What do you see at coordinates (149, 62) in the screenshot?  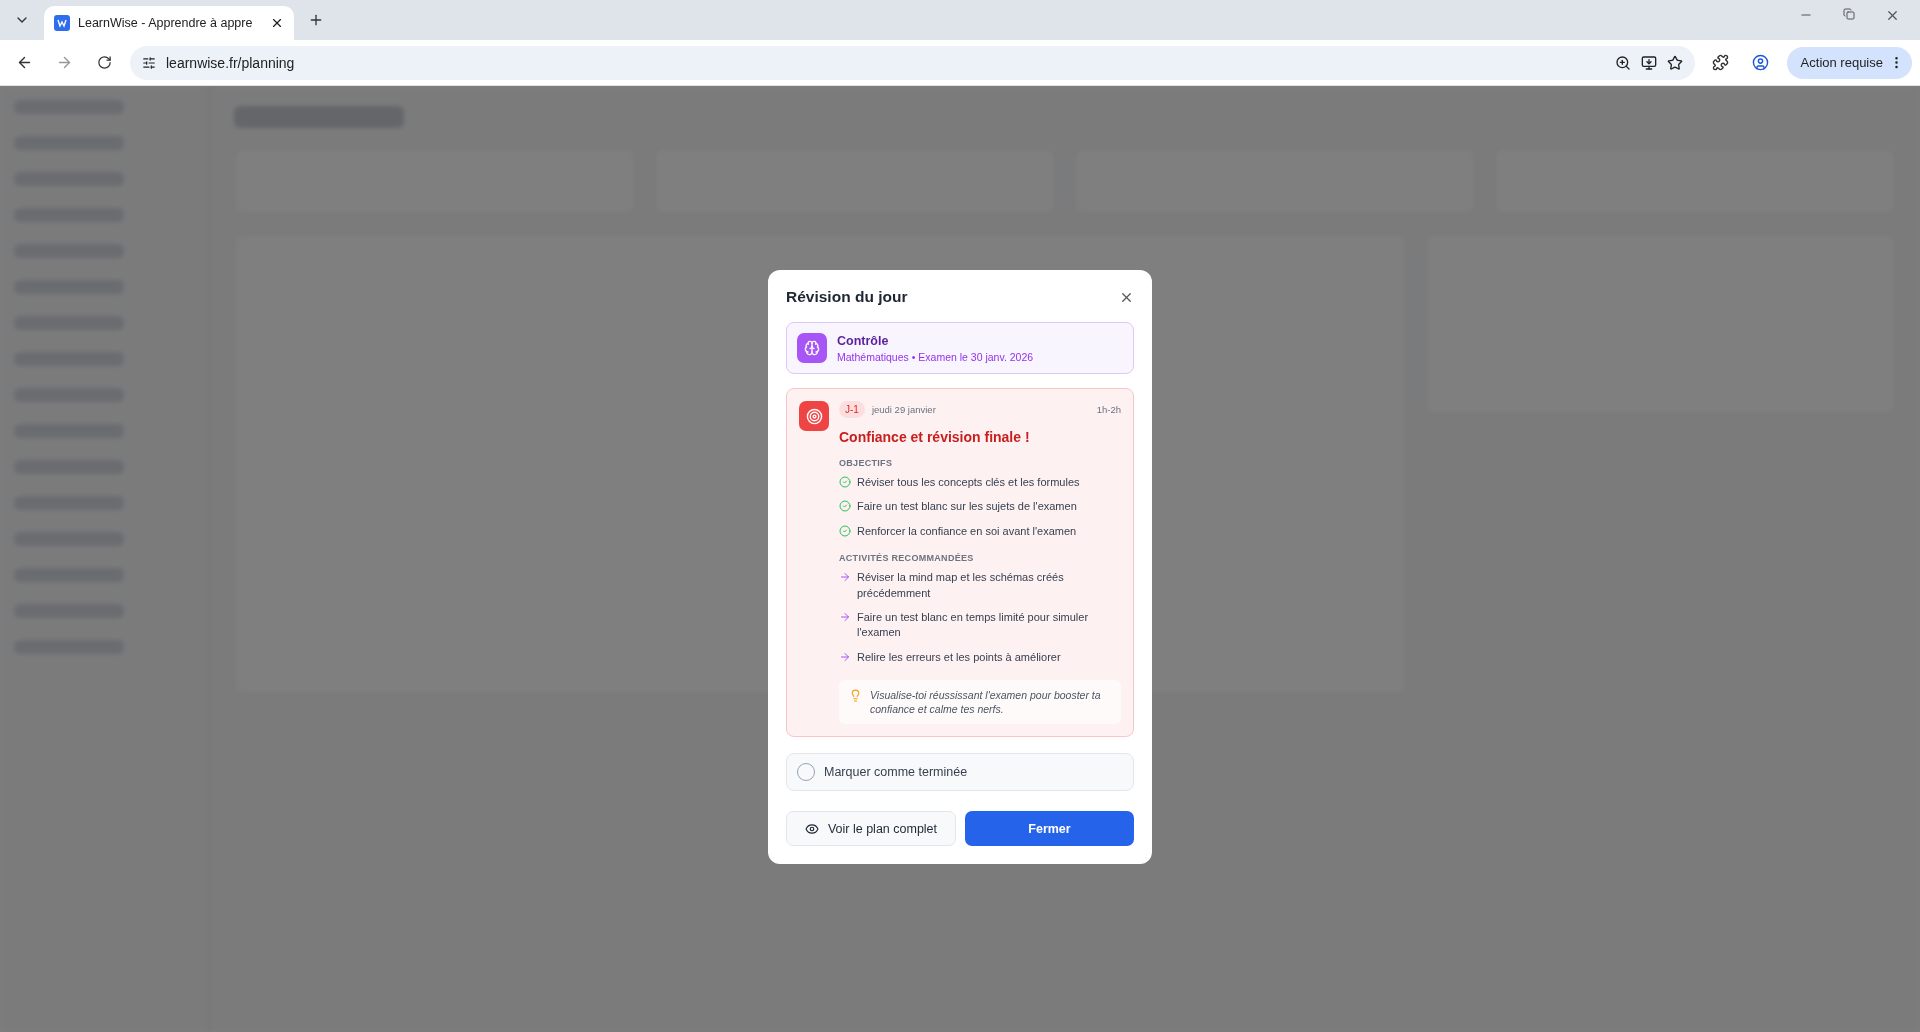 I see `site-settings-icon` at bounding box center [149, 62].